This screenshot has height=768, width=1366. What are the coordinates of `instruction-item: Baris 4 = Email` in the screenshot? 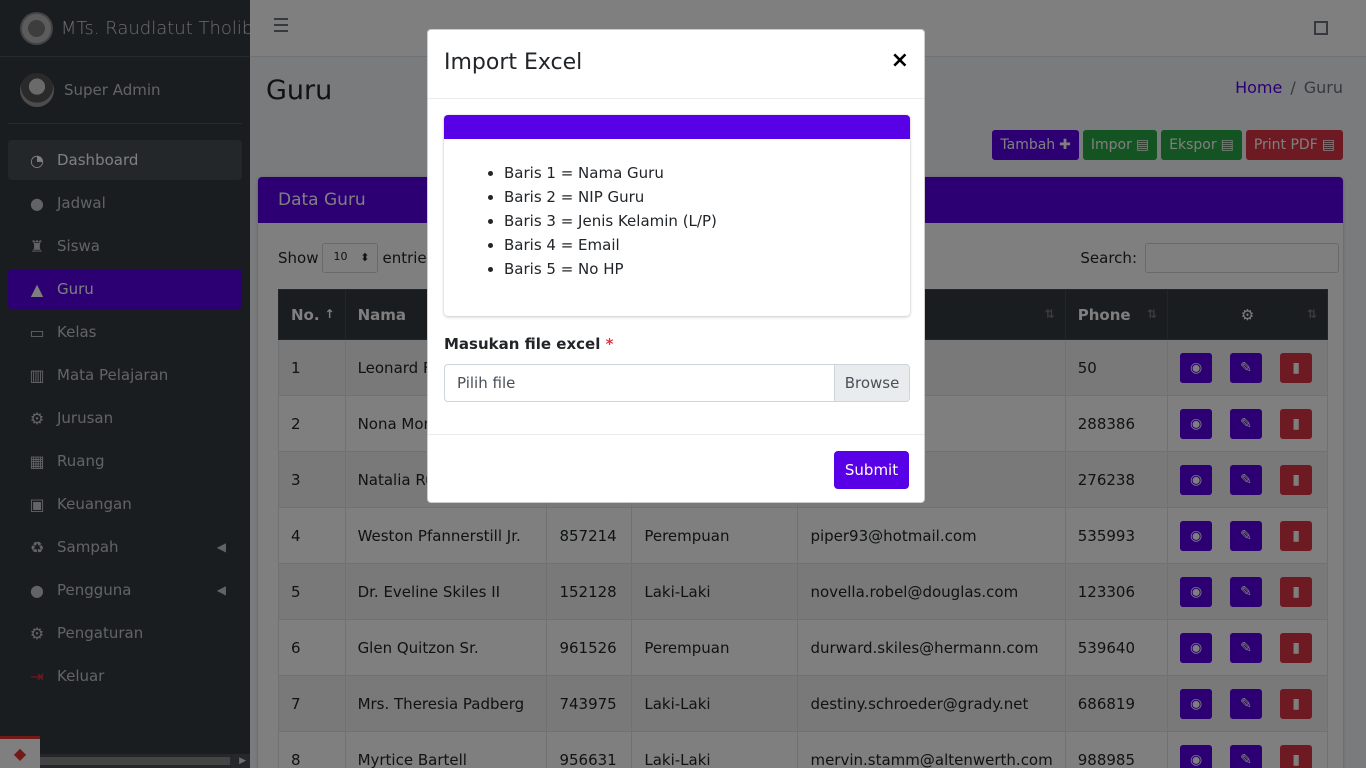 It's located at (707, 245).